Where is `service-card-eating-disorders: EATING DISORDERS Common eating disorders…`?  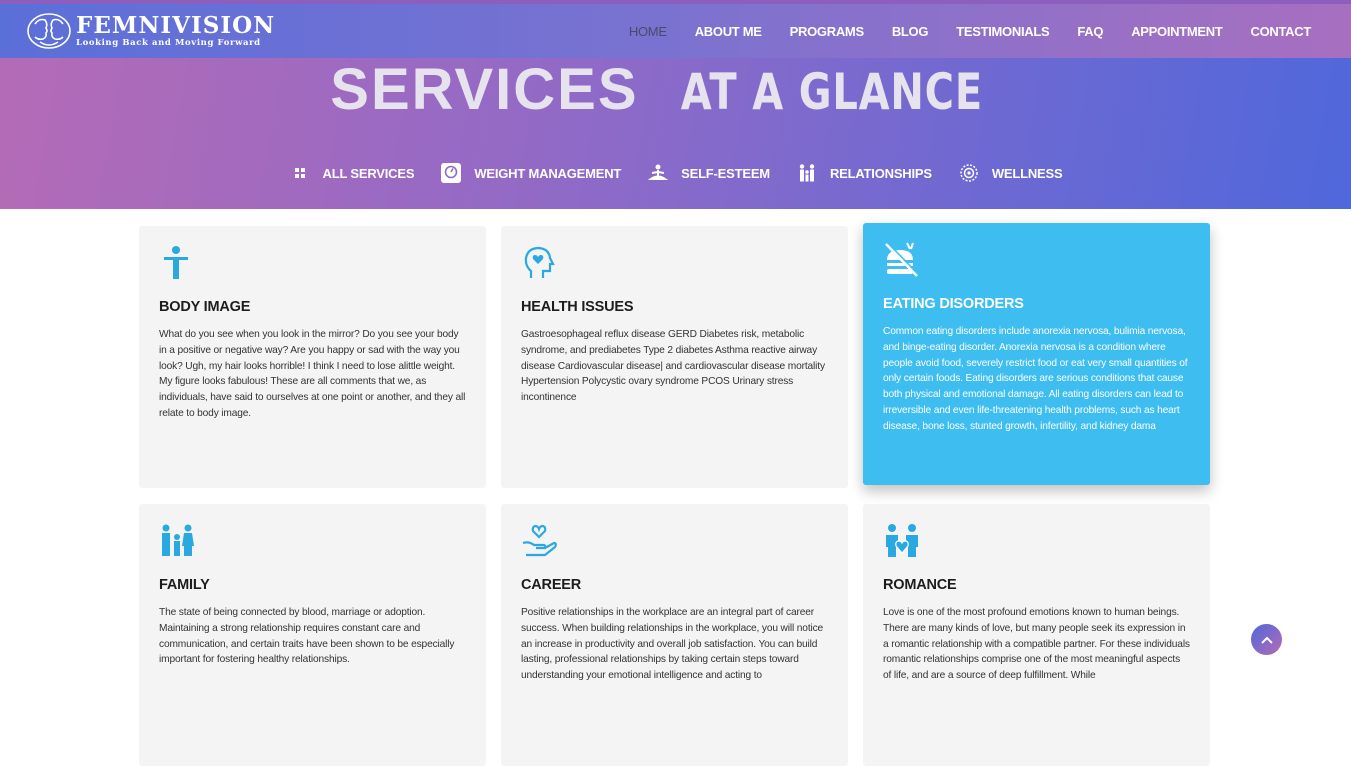 service-card-eating-disorders: EATING DISORDERS Common eating disorders… is located at coordinates (1036, 354).